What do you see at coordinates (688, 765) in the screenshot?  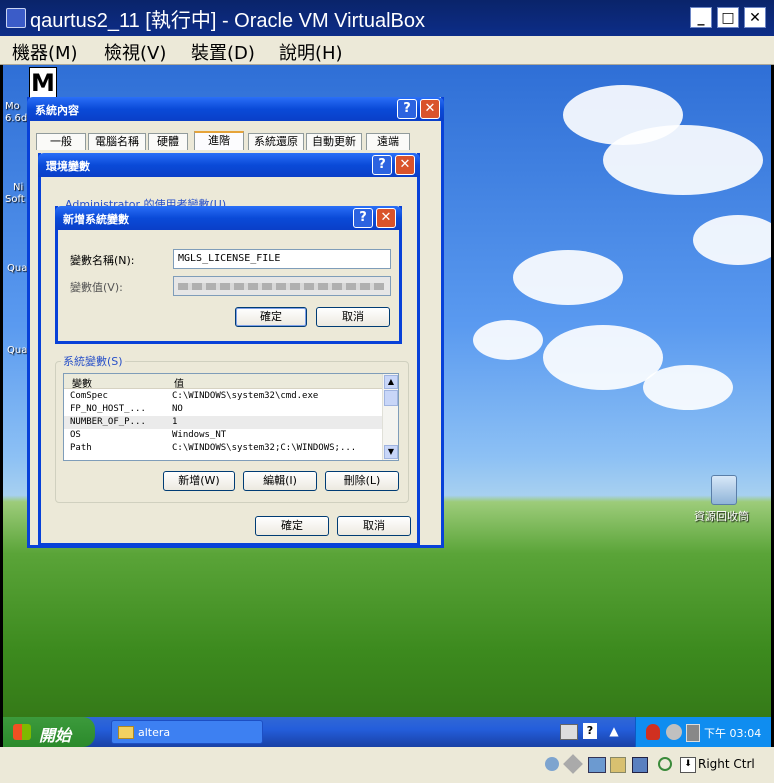 I see `keyboard-capture-icon: ⬇` at bounding box center [688, 765].